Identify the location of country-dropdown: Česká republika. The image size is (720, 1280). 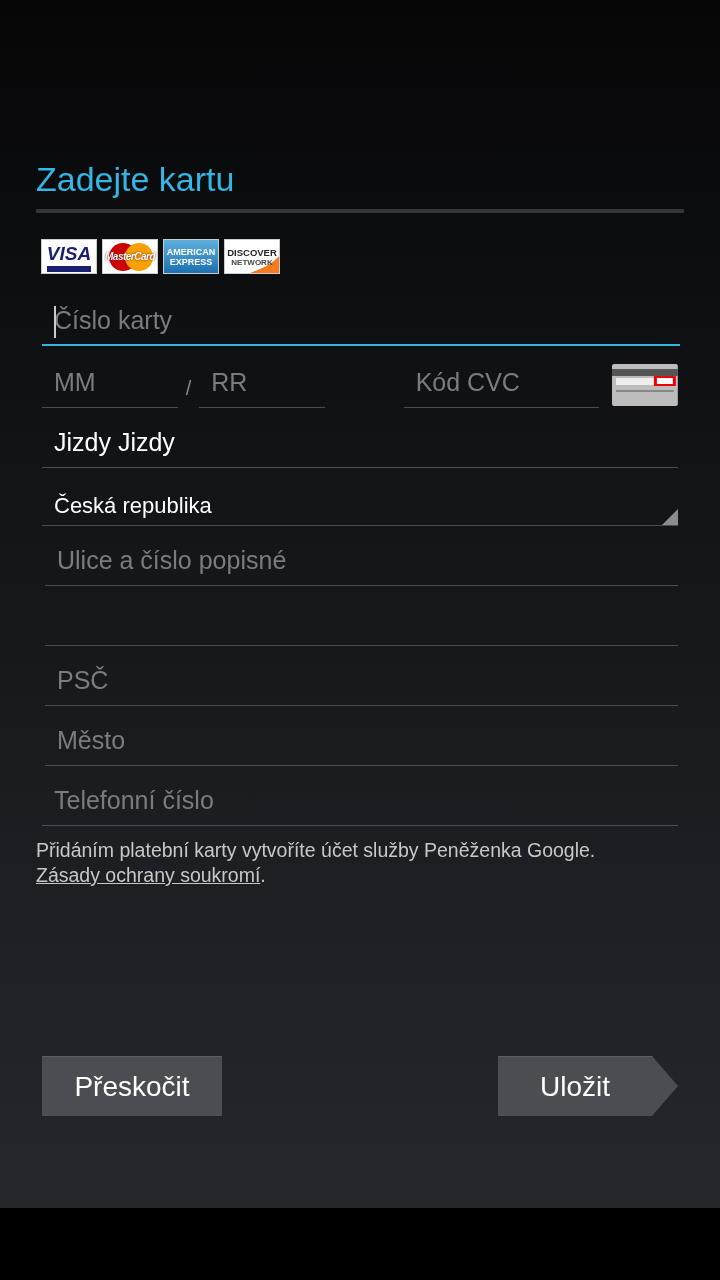
(360, 504).